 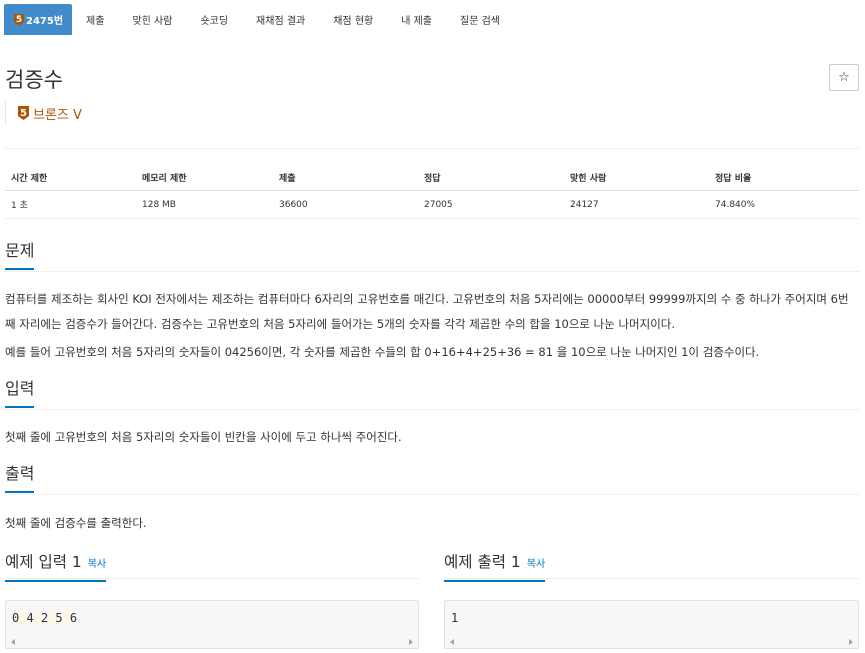 I want to click on nav-solvers: 맞힌 사람, so click(x=152, y=19).